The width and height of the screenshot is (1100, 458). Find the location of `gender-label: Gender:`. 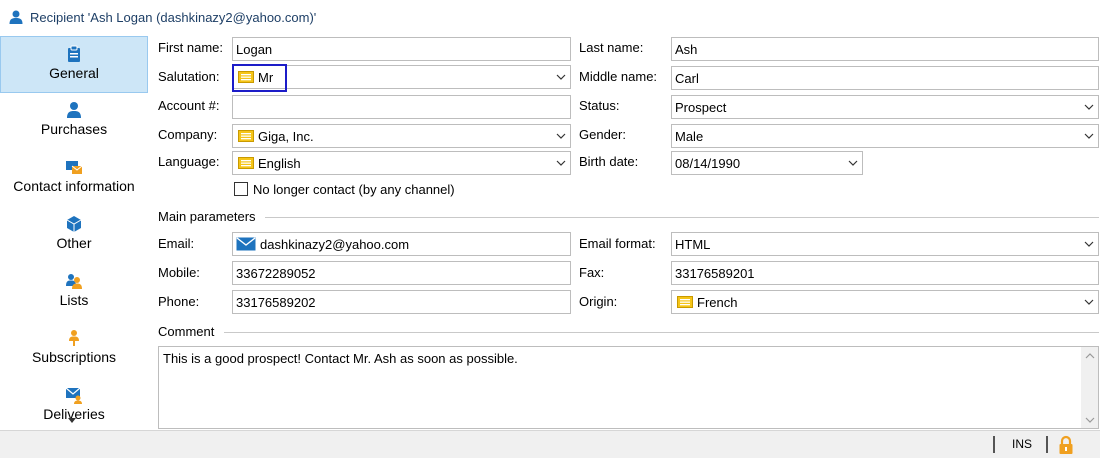

gender-label: Gender: is located at coordinates (602, 134).